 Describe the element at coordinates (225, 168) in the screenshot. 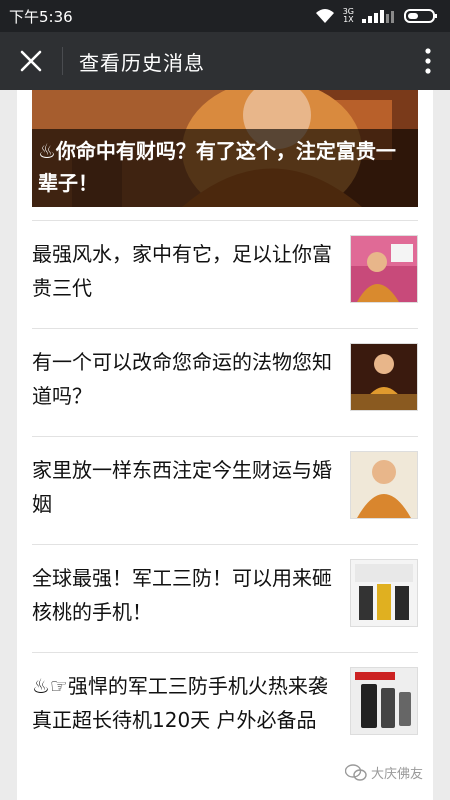

I see `hero-title: ♨你命中有财吗？有了这个，注定富贵一辈子！` at that location.